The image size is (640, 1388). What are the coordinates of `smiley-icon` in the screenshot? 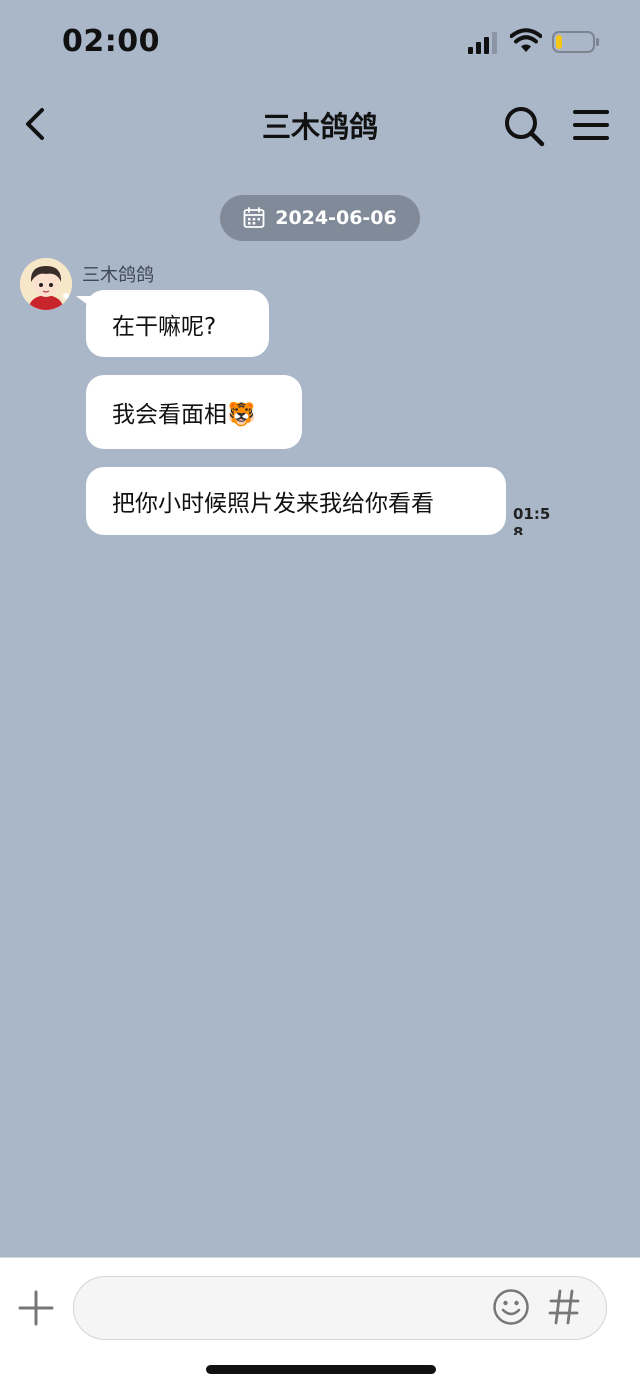 It's located at (511, 1307).